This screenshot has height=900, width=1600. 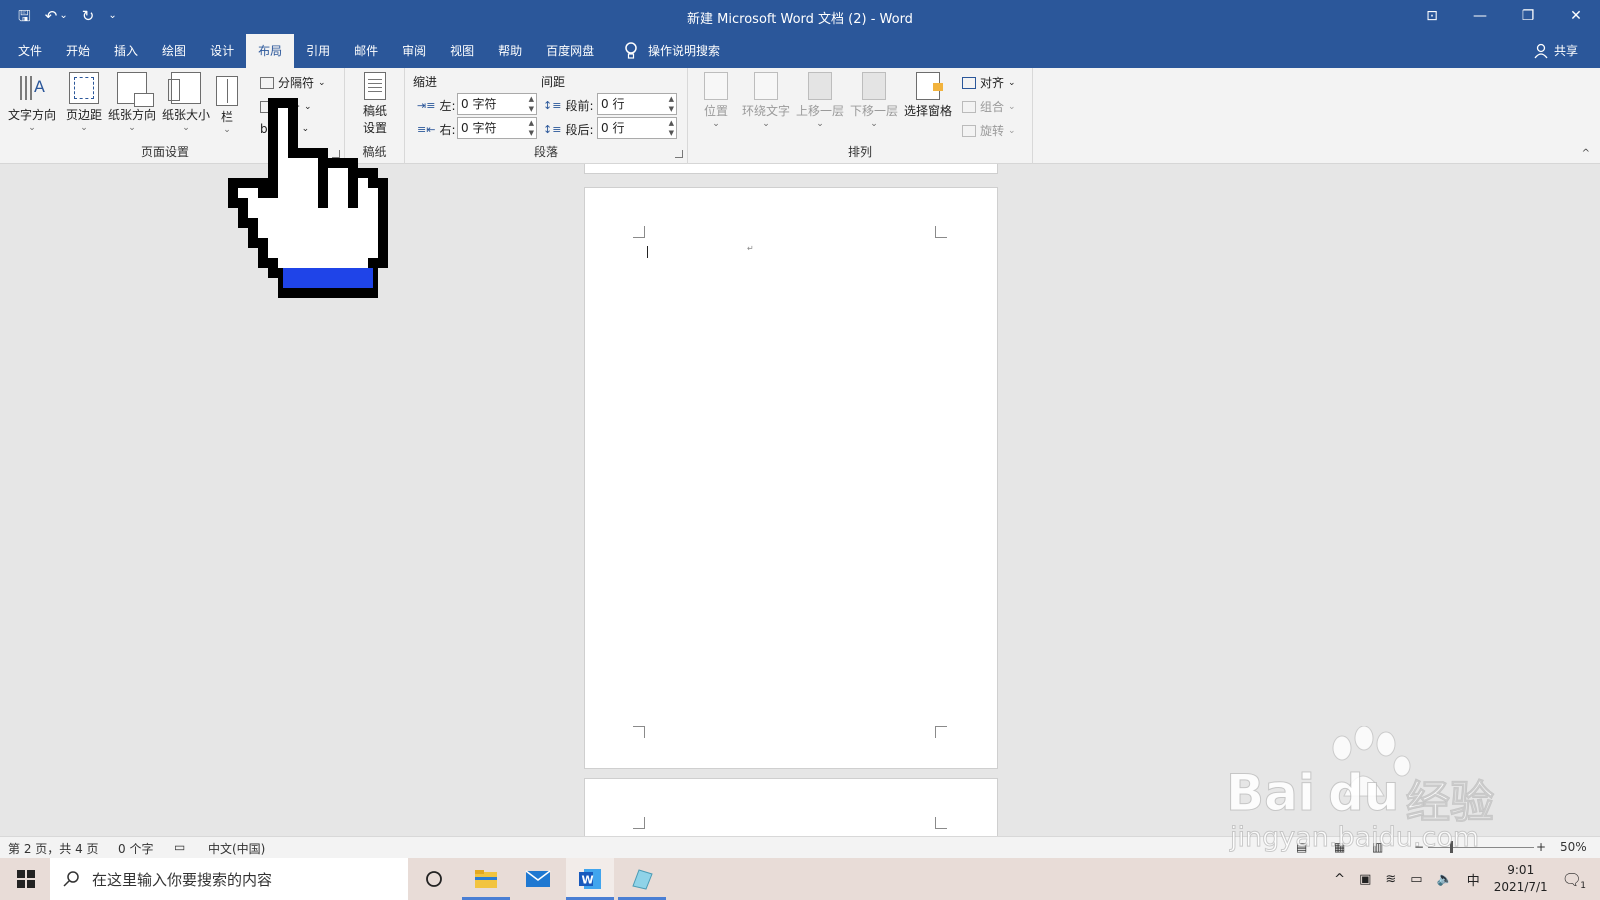 I want to click on tab-baidu-netdisk: 百度网盘, so click(x=570, y=51).